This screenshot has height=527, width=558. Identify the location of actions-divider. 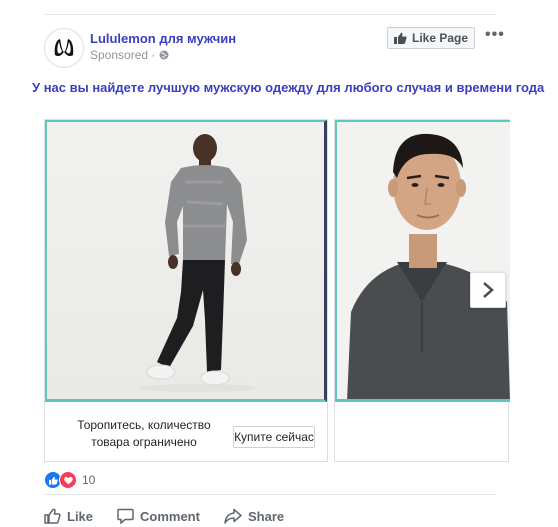
(270, 494).